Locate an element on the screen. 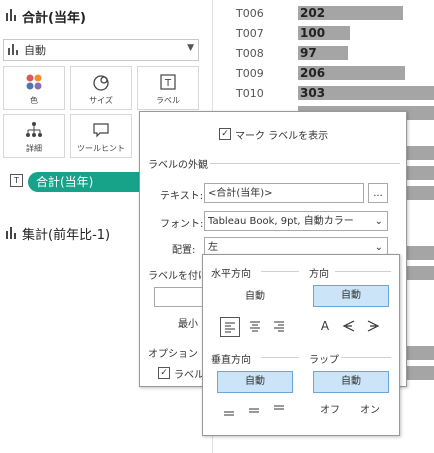 Image resolution: width=434 pixels, height=453 pixels. direction-auto-button: 自動 is located at coordinates (351, 296).